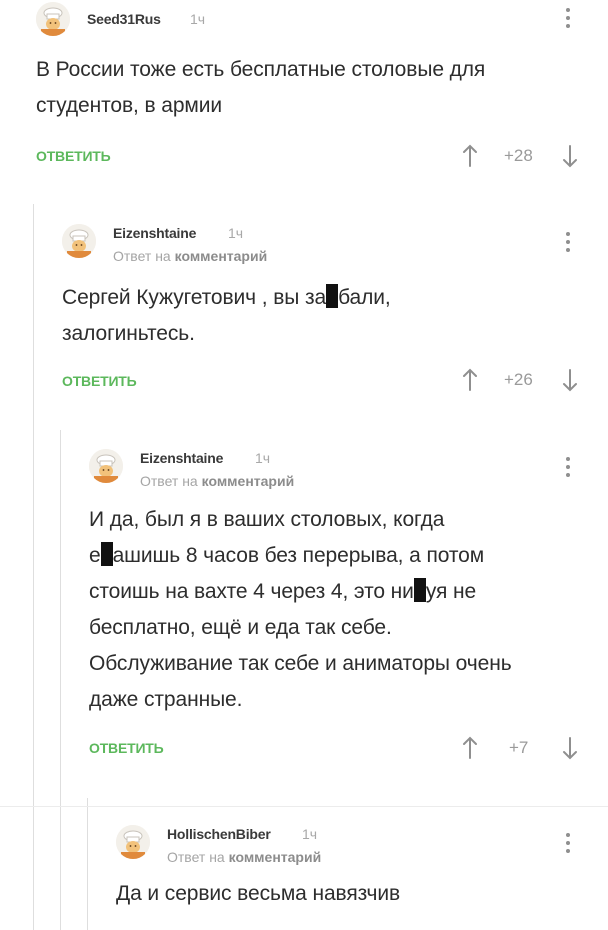  What do you see at coordinates (166, 699) in the screenshot?
I see `text-line: даже странные.` at bounding box center [166, 699].